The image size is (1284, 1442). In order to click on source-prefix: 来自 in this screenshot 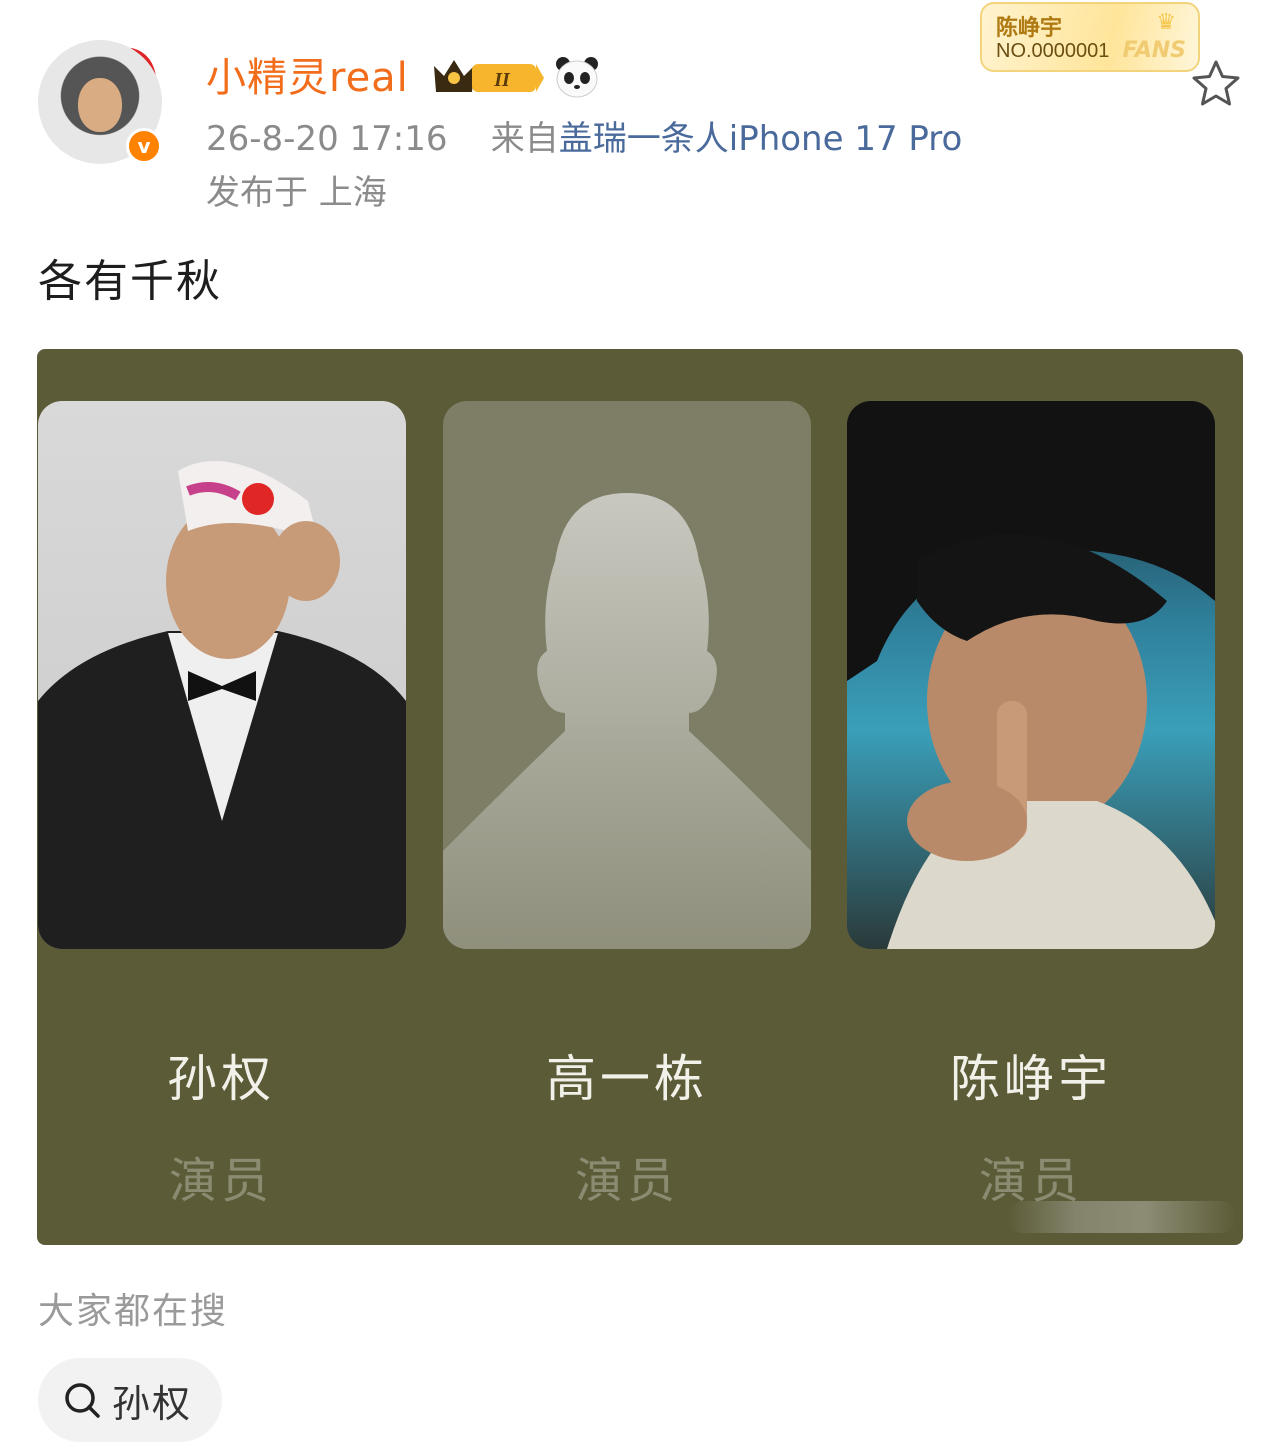, I will do `click(524, 139)`.